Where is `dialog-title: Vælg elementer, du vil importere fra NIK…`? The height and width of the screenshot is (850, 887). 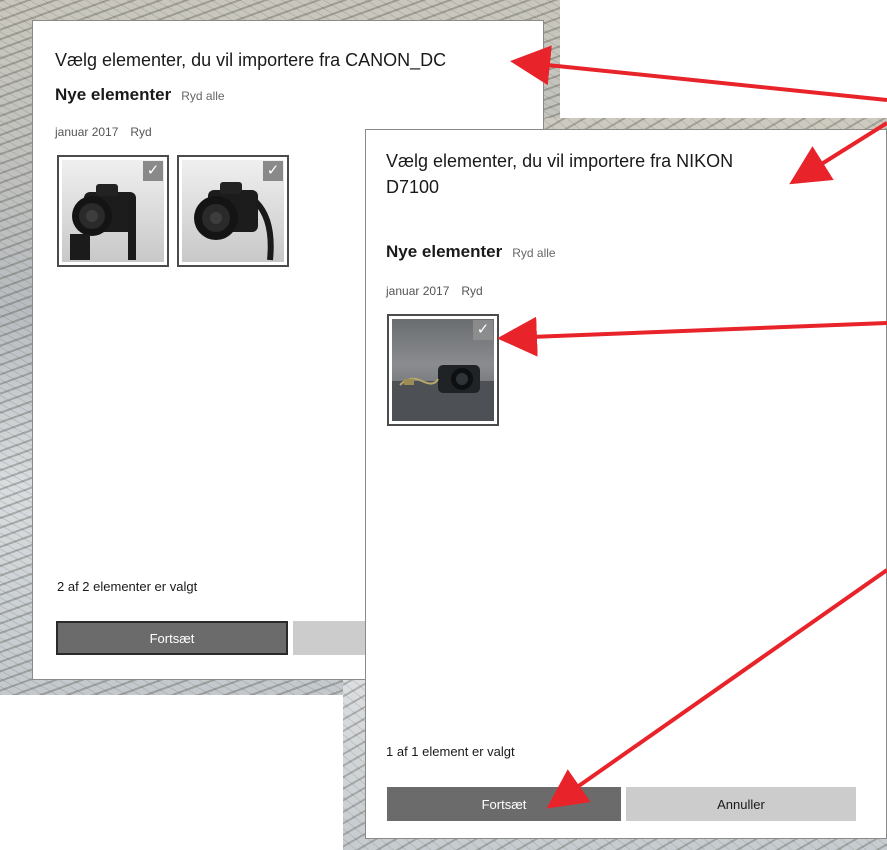 dialog-title: Vælg elementer, du vil importere fra NIK… is located at coordinates (559, 174).